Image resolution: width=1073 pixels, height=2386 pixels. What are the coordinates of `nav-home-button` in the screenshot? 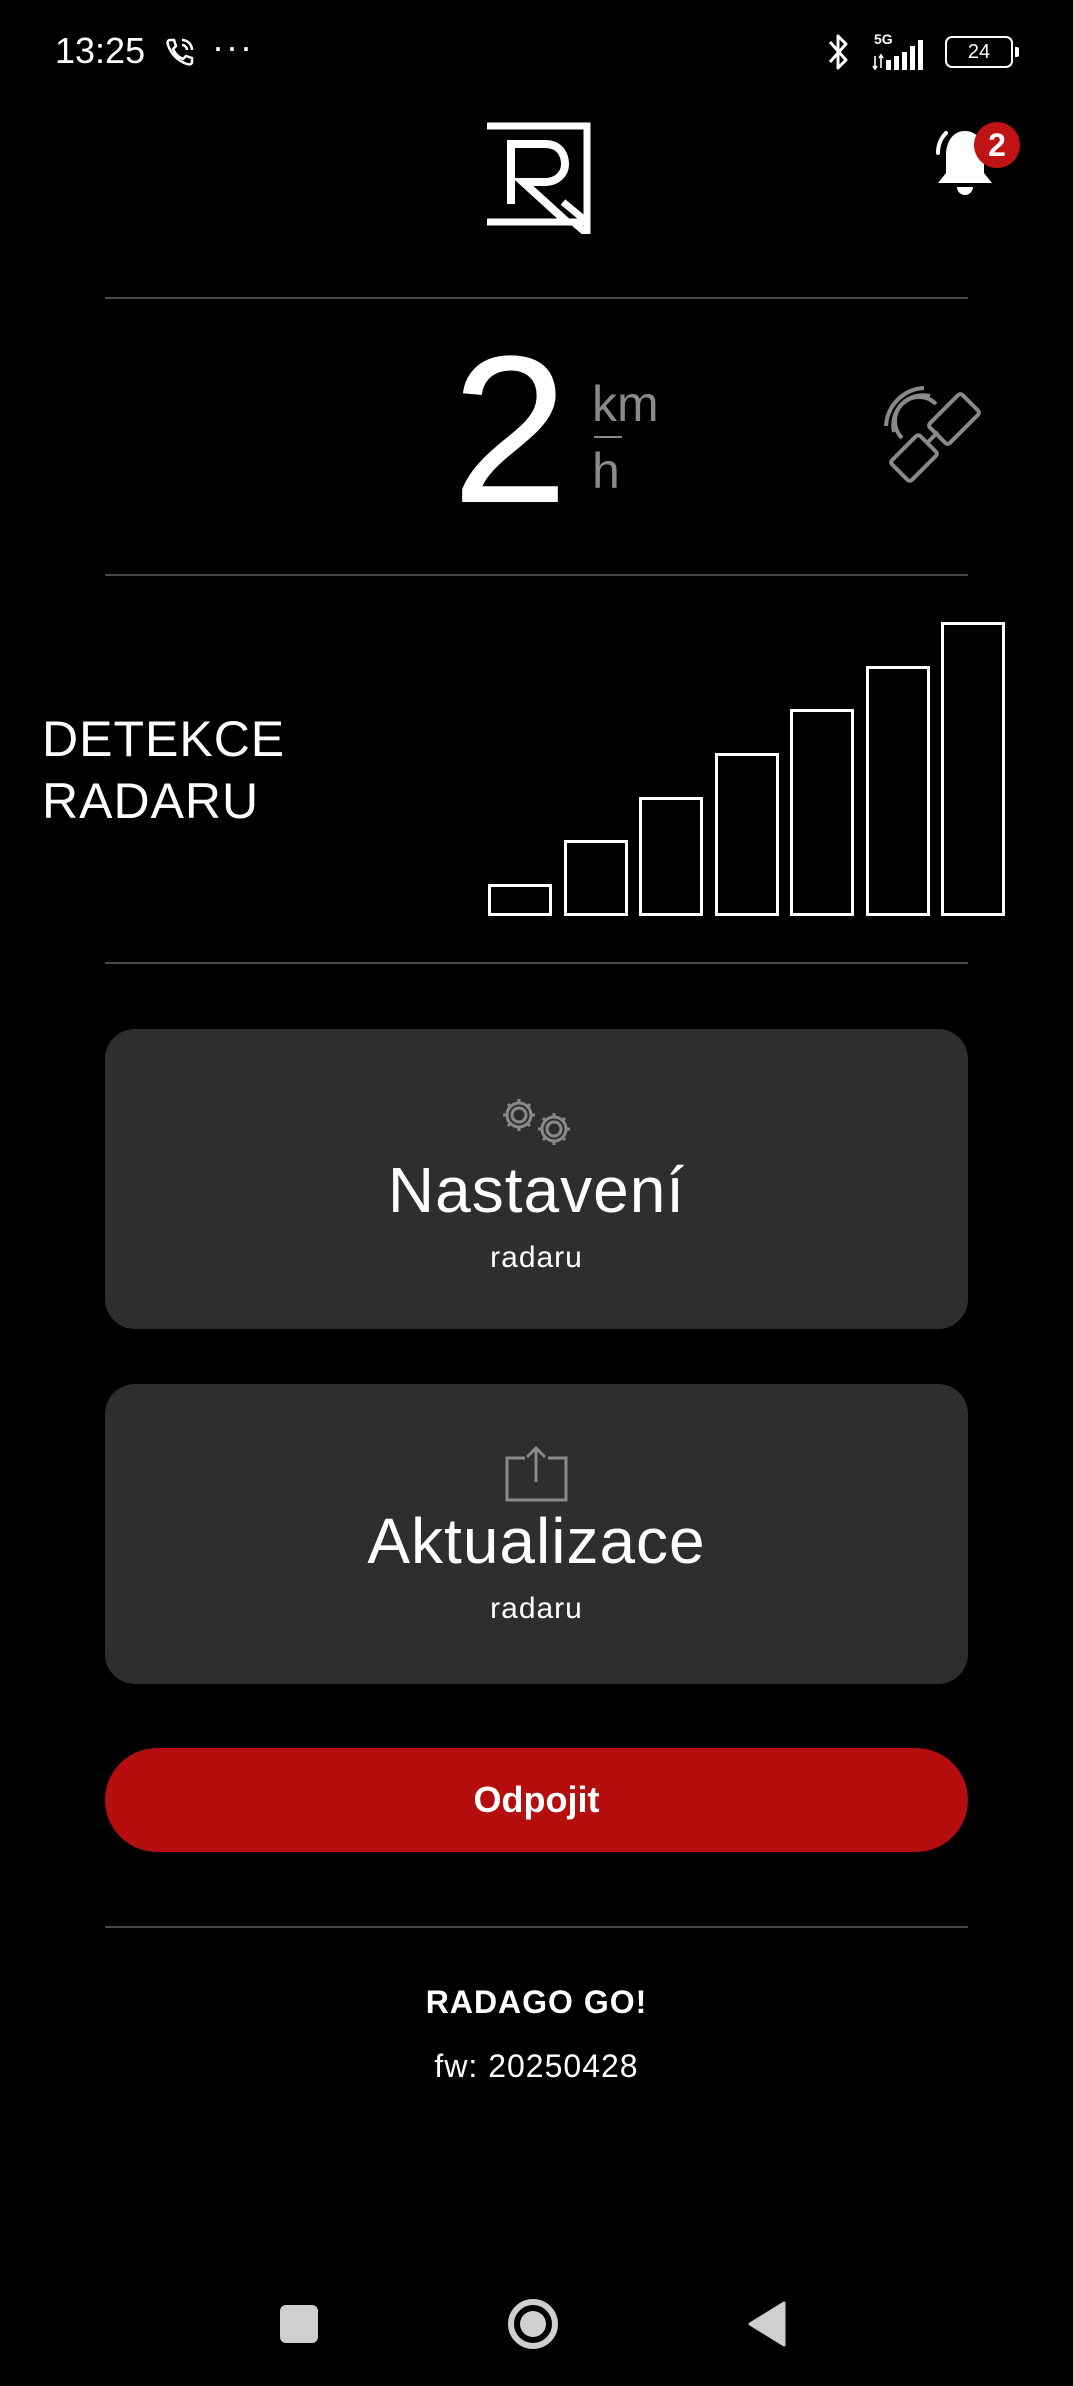 It's located at (533, 2324).